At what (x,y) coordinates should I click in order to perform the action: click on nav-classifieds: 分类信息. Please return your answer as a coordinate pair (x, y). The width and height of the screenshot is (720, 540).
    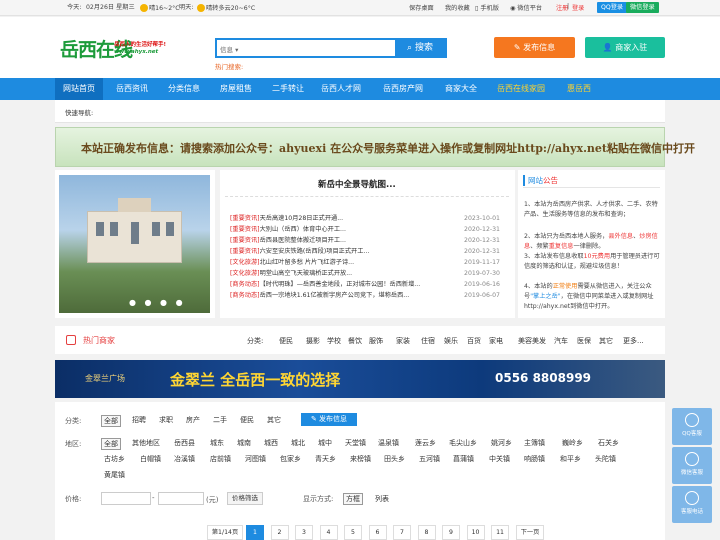
    Looking at the image, I should click on (184, 89).